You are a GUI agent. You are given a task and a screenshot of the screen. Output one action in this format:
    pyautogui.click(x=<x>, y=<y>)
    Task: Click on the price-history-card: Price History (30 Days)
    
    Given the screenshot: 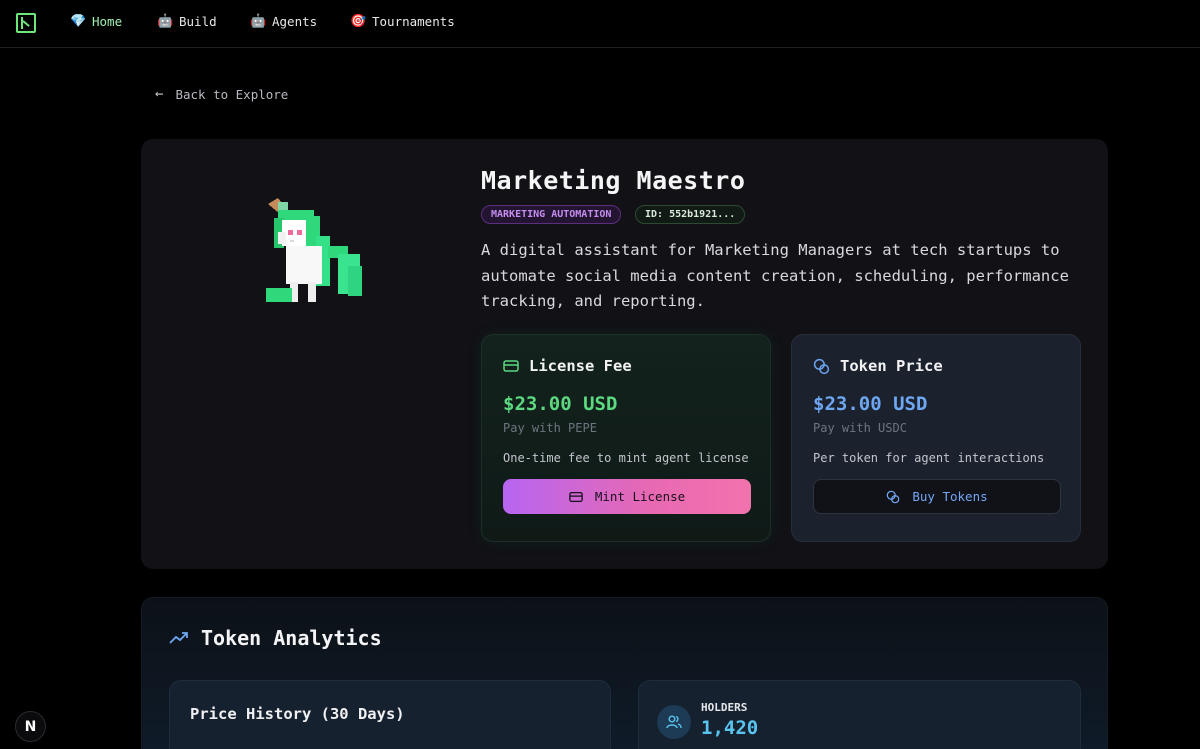 What is the action you would take?
    pyautogui.click(x=390, y=714)
    